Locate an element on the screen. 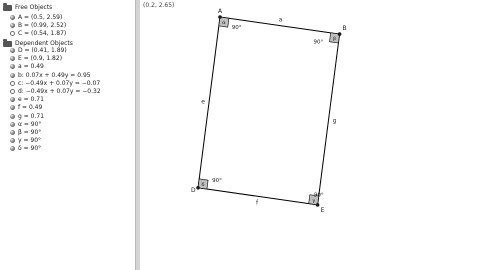 Image resolution: width=480 pixels, height=270 pixels. dependent-objects-header: Dependent Objects is located at coordinates (44, 43).